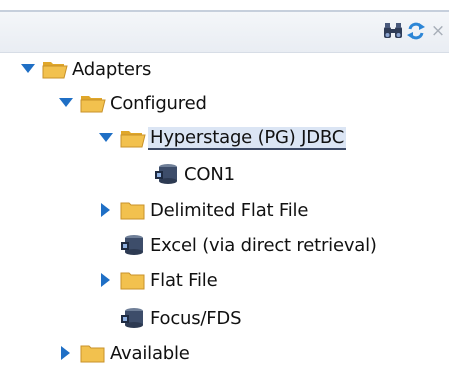 The height and width of the screenshot is (369, 449). I want to click on tree-node-available: Available, so click(124, 353).